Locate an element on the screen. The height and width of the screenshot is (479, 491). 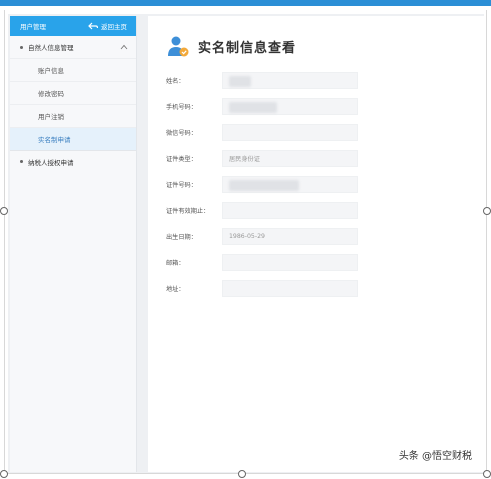
back-to-home-link: 返回主页 is located at coordinates (107, 26).